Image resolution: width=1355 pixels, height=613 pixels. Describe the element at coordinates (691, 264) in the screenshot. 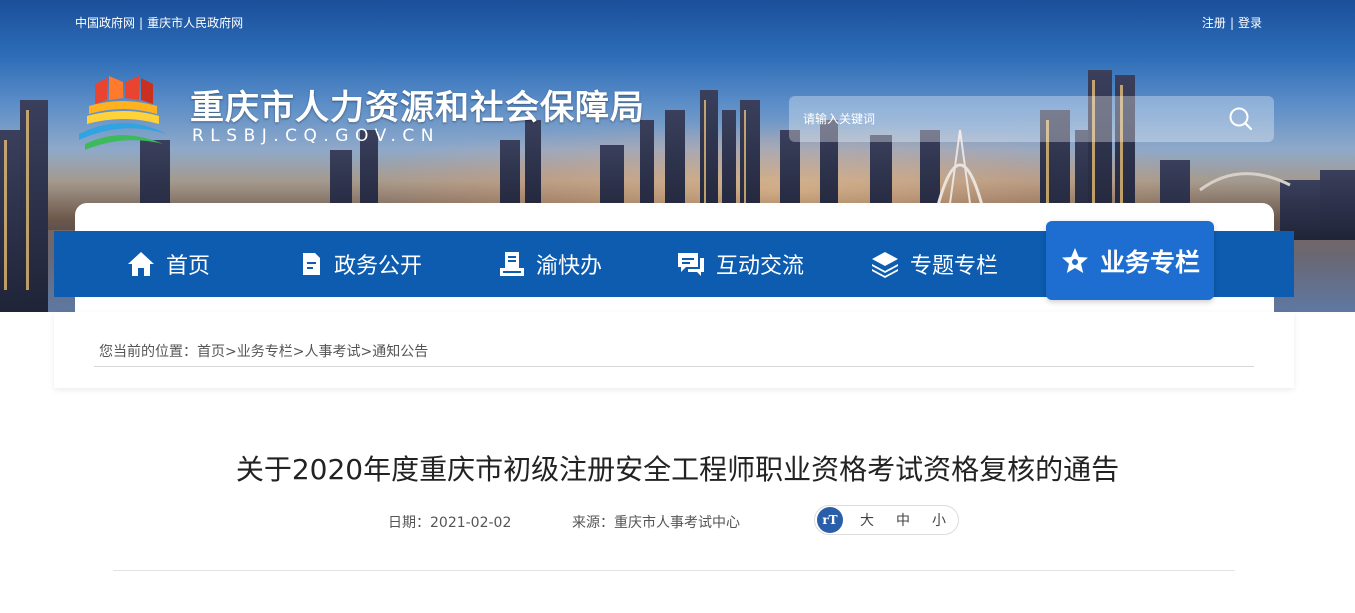

I see `chat-icon` at that location.